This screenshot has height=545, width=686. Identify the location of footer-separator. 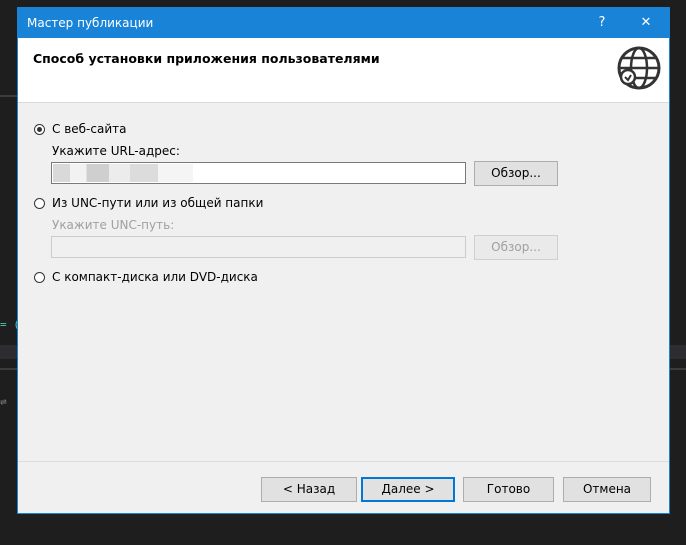
(343, 461).